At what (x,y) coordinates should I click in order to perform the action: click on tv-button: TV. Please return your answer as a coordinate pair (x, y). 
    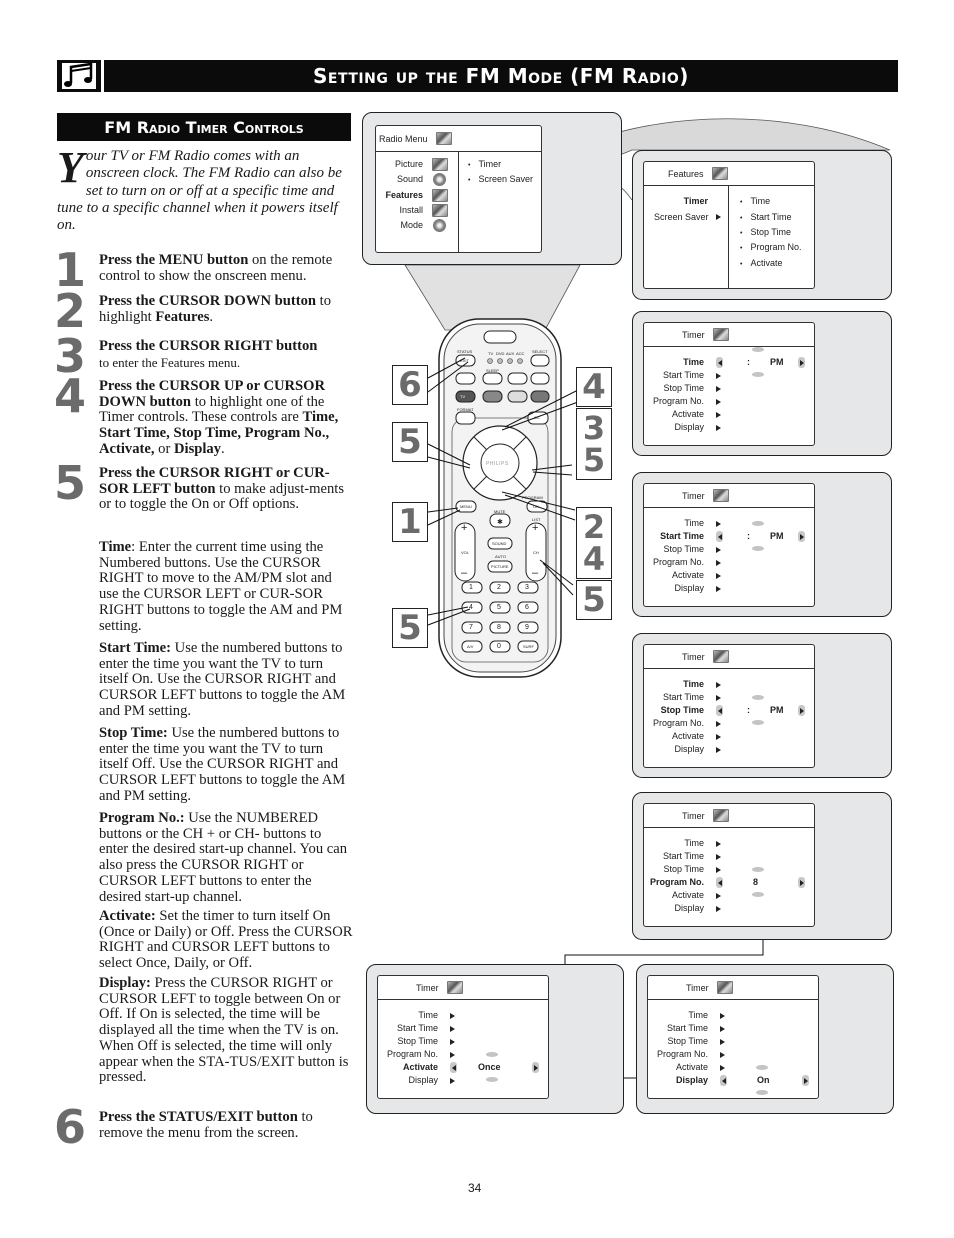
    Looking at the image, I should click on (462, 396).